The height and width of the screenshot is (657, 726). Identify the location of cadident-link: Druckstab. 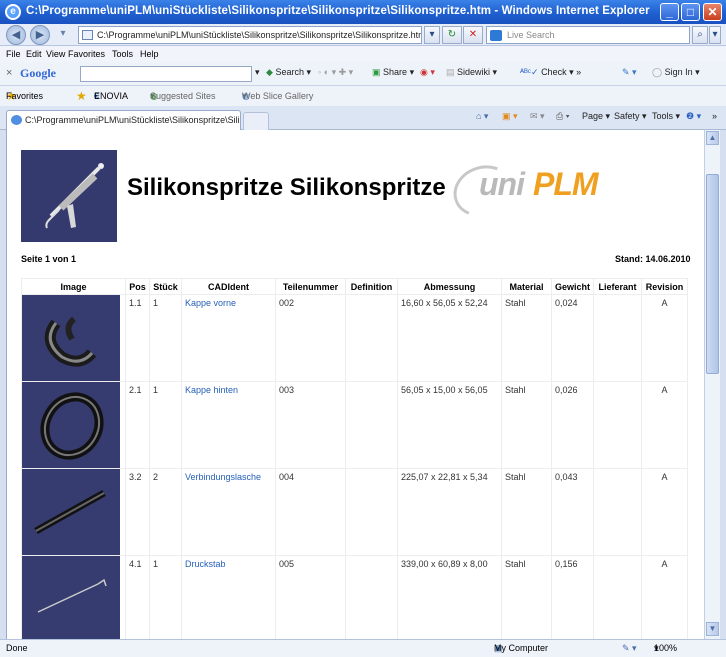
(205, 564).